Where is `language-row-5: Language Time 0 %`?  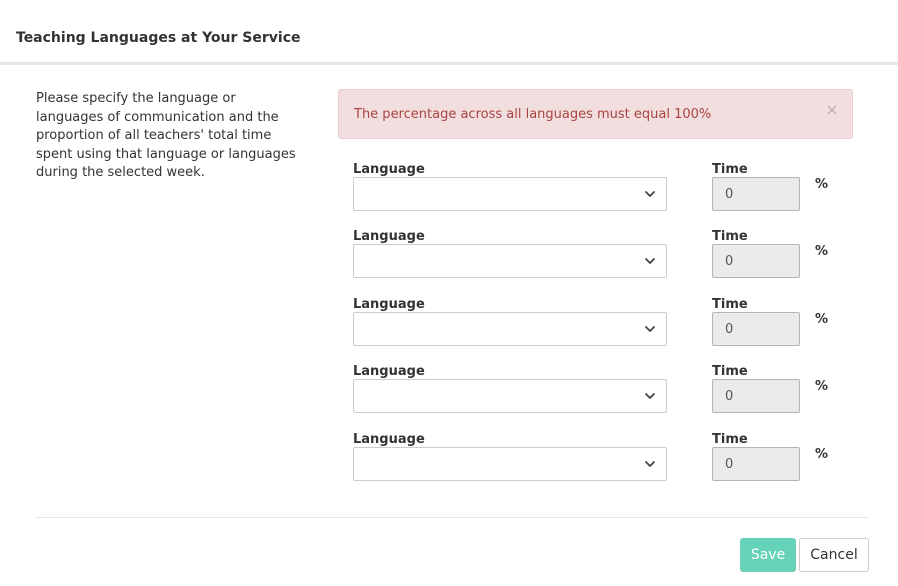
language-row-5: Language Time 0 % is located at coordinates (603, 462).